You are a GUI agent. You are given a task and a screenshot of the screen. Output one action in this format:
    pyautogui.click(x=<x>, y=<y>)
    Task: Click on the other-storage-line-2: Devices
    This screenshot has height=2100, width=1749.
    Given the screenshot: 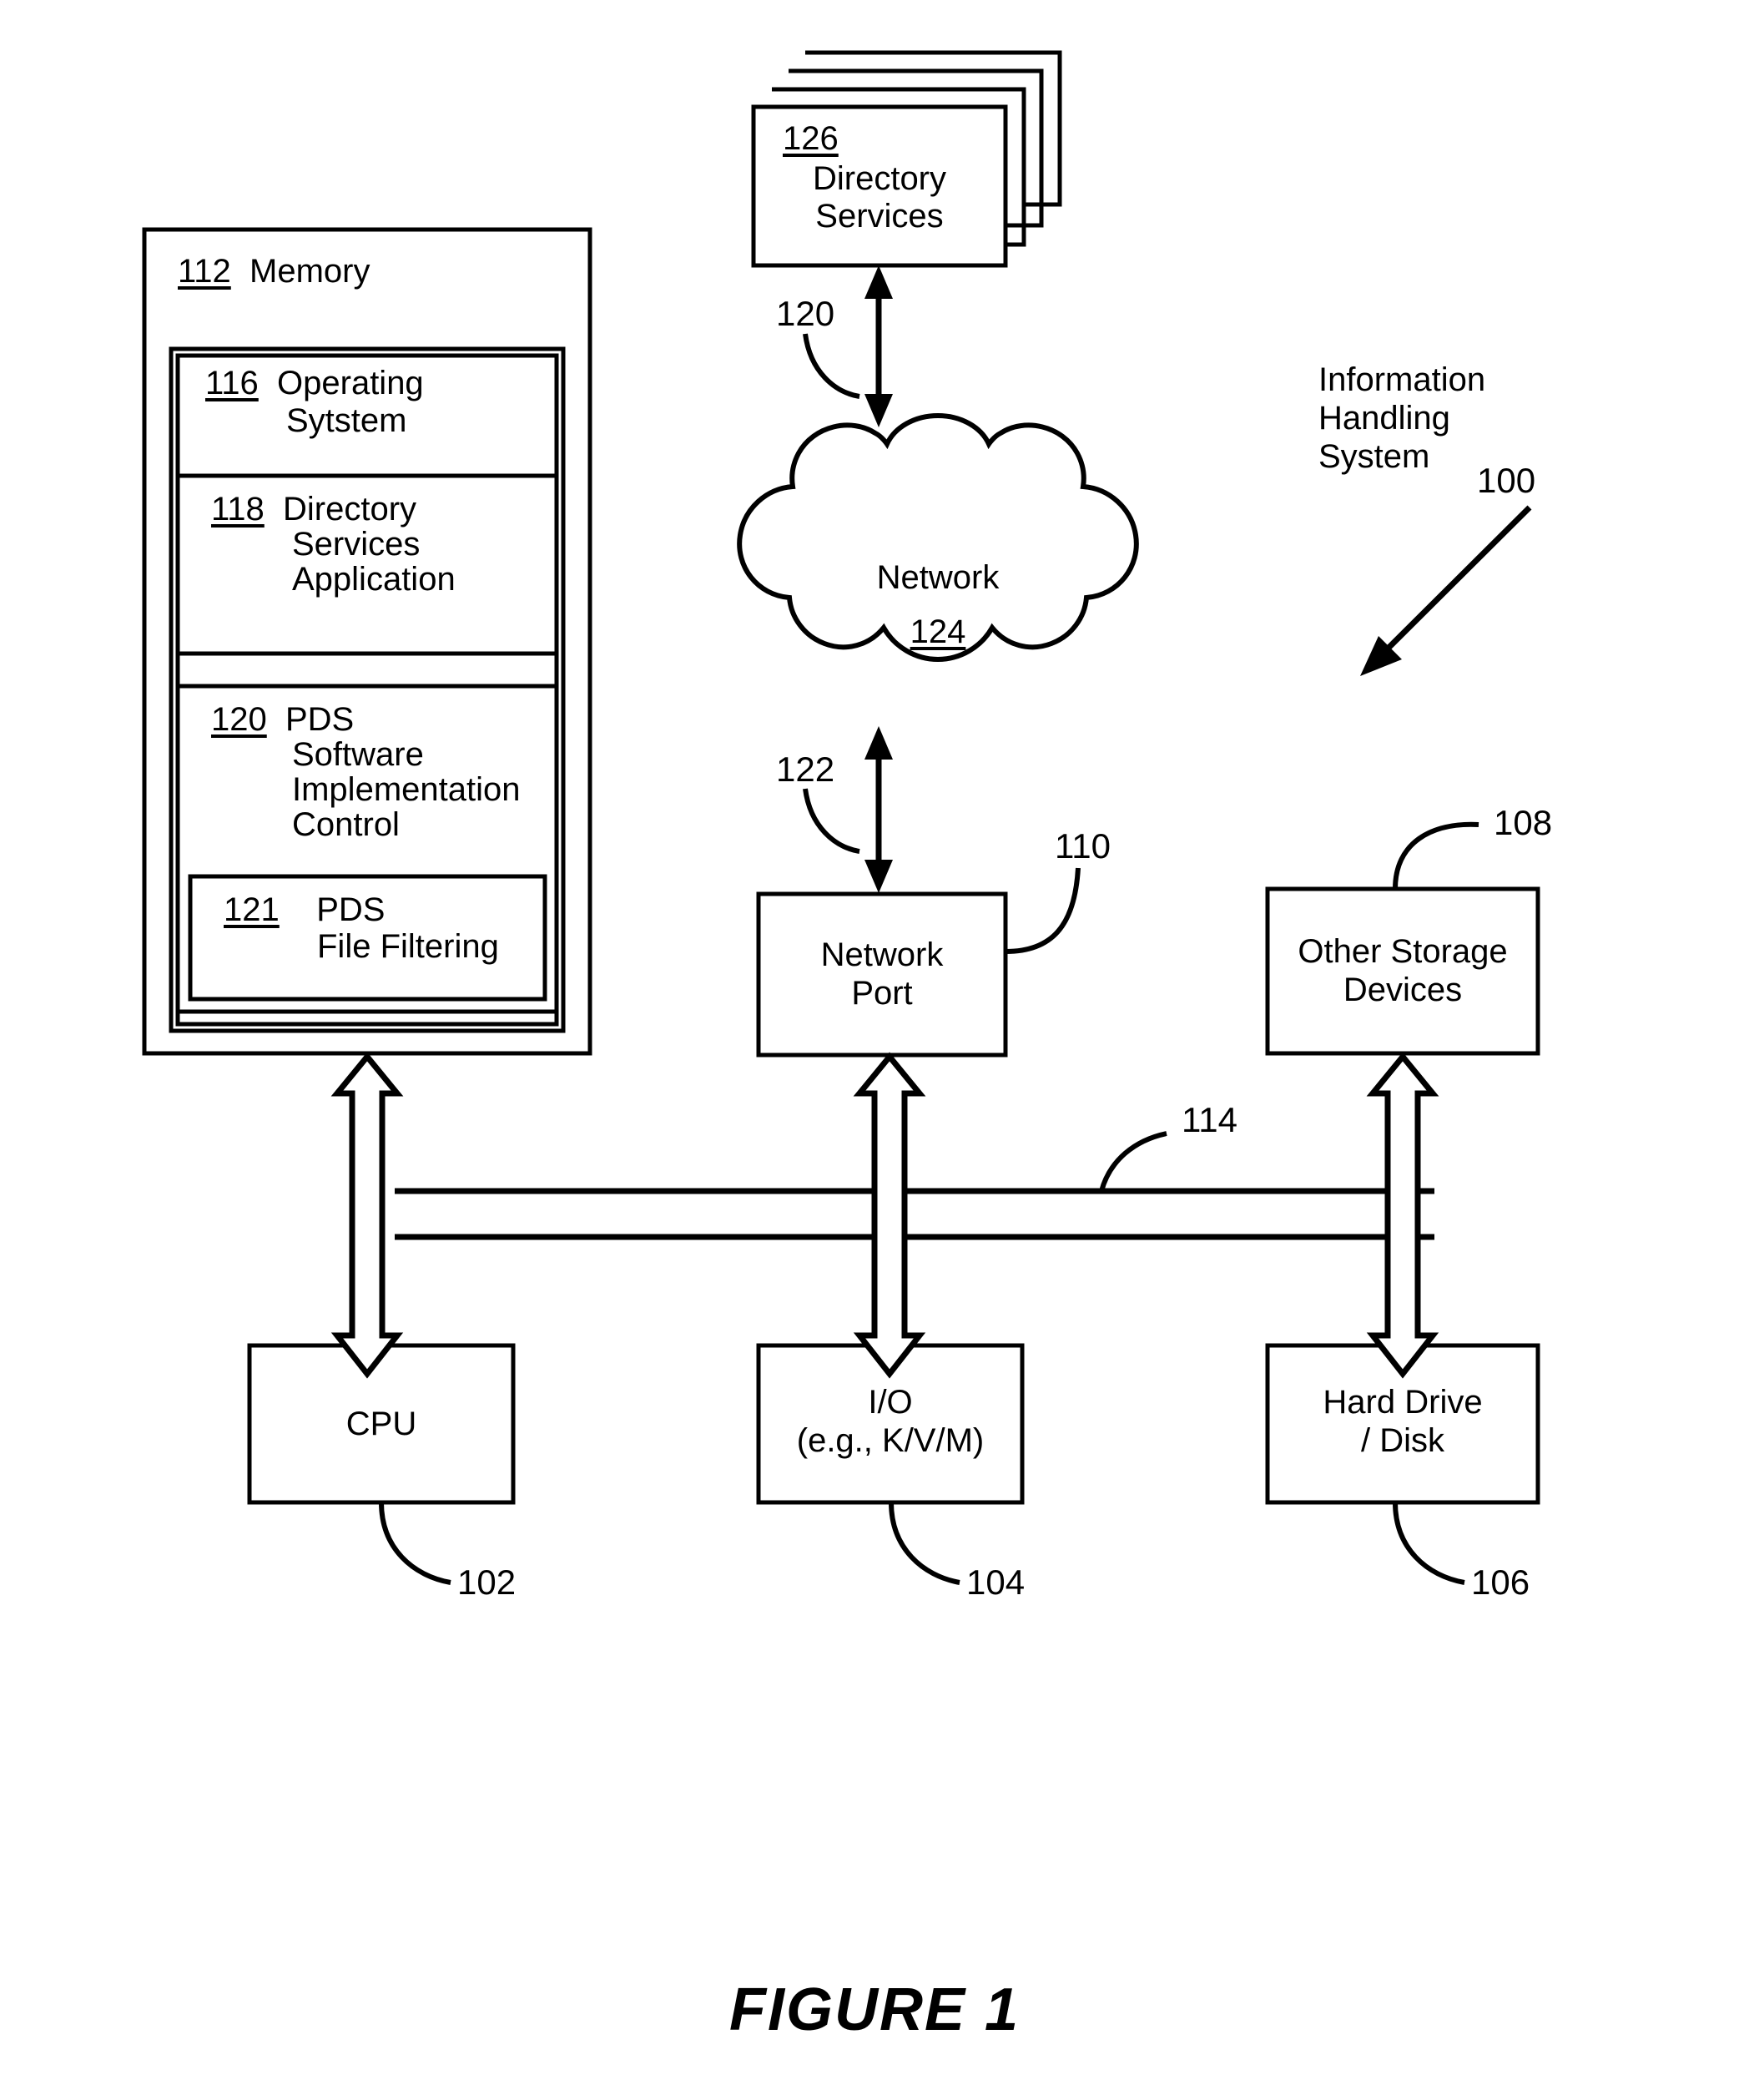 What is the action you would take?
    pyautogui.click(x=1403, y=990)
    